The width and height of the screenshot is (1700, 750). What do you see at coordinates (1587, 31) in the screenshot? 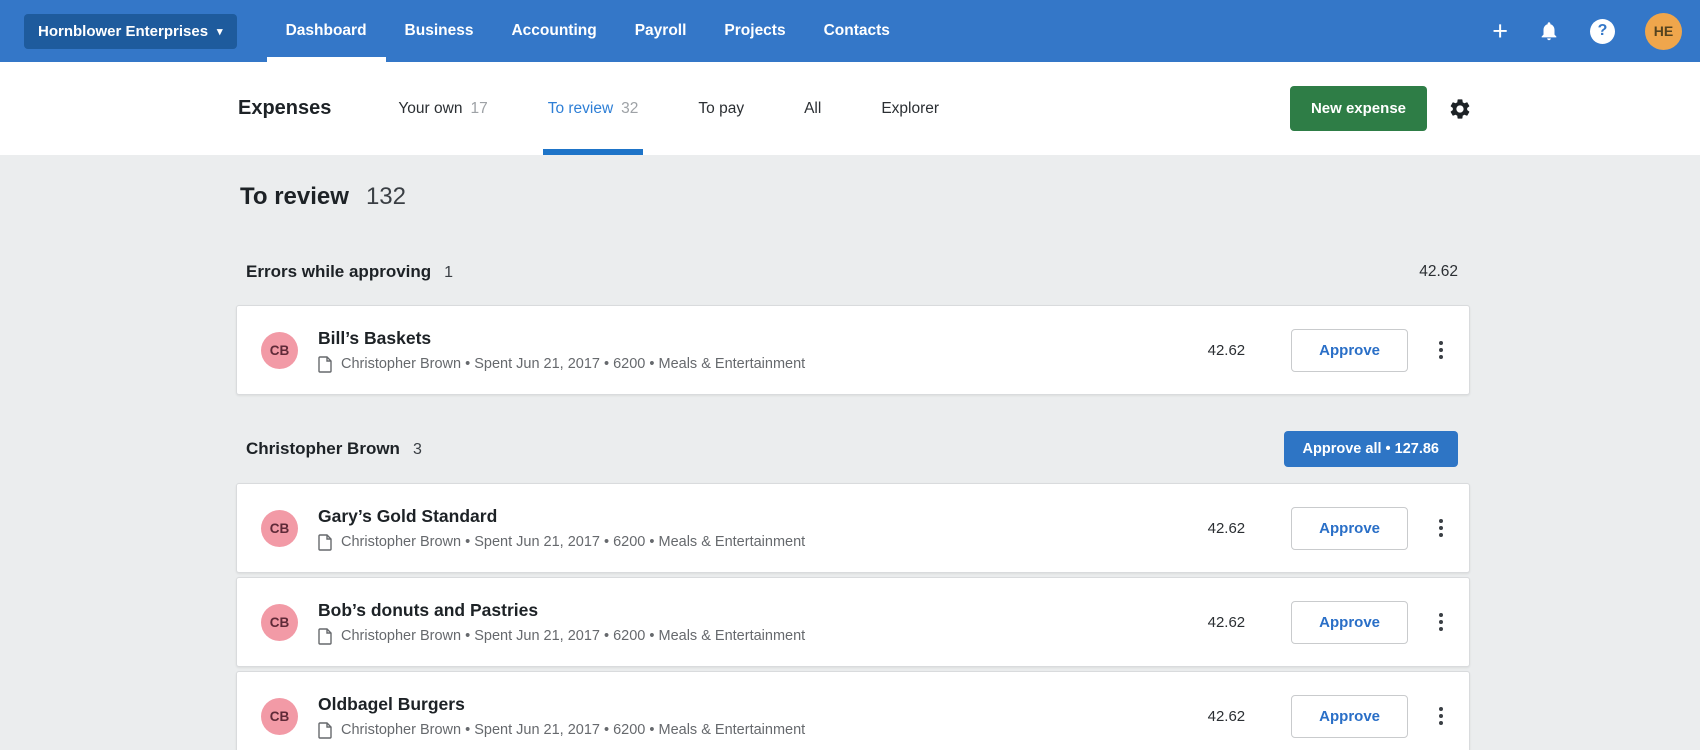
I see `nav-actions: + ? HE` at bounding box center [1587, 31].